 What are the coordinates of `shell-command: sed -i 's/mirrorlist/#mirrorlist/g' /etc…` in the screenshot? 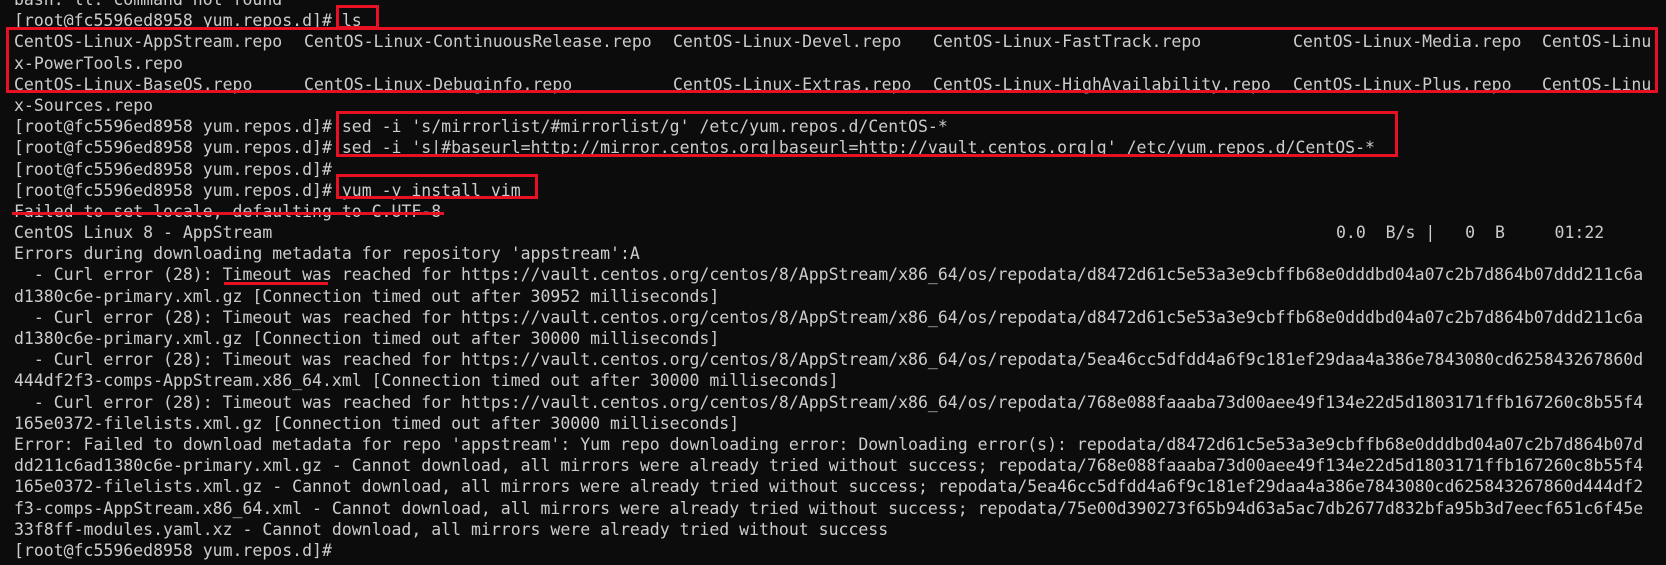 It's located at (644, 127).